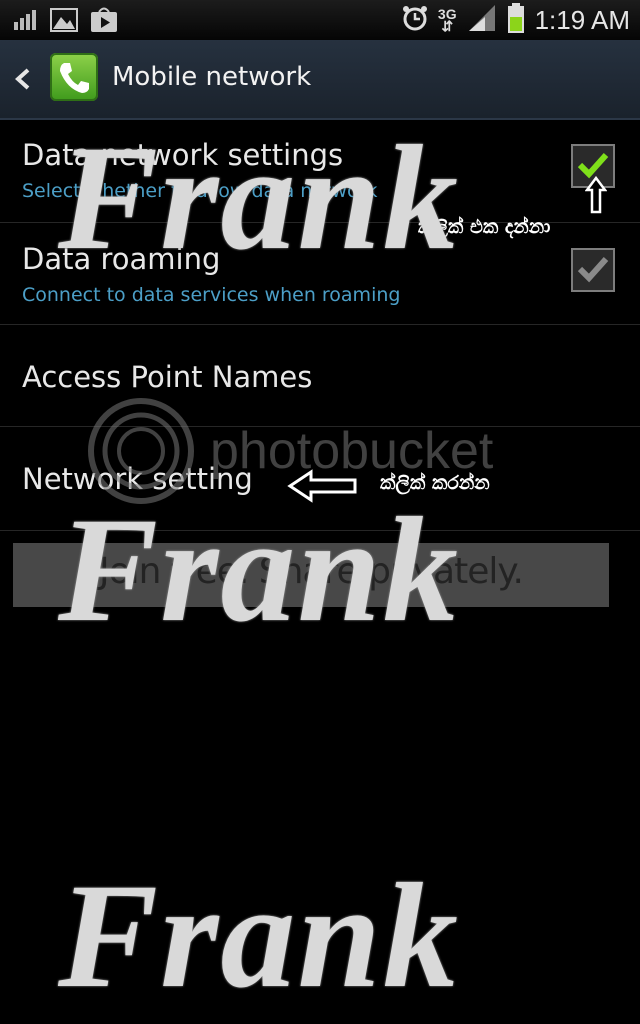 Image resolution: width=640 pixels, height=1024 pixels. Describe the element at coordinates (582, 19) in the screenshot. I see `status-time: 1:19 AM` at that location.